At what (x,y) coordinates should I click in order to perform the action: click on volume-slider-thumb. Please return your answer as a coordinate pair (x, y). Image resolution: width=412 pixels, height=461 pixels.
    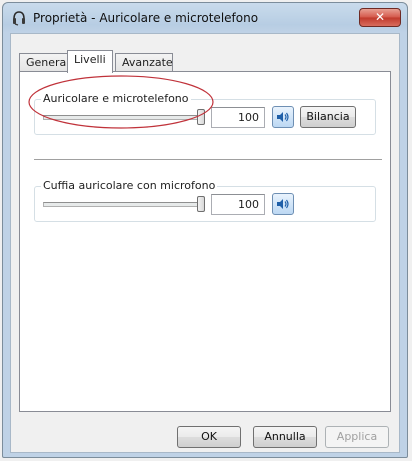
    Looking at the image, I should click on (201, 204).